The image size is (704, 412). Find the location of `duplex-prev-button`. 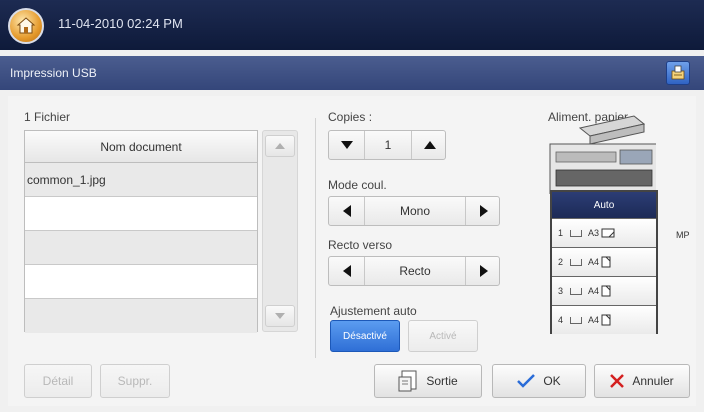

duplex-prev-button is located at coordinates (347, 271).